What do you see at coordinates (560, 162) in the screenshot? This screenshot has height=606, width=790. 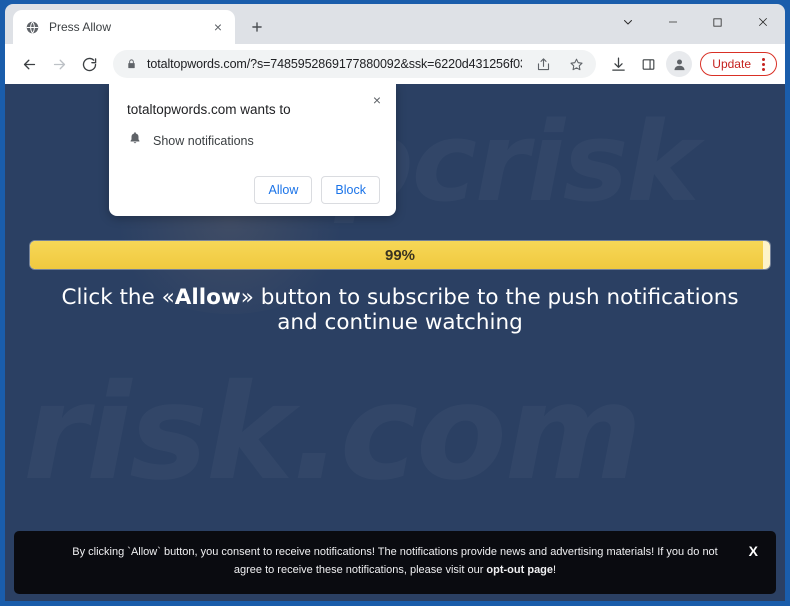 I see `watermark-top: pcrisk` at bounding box center [560, 162].